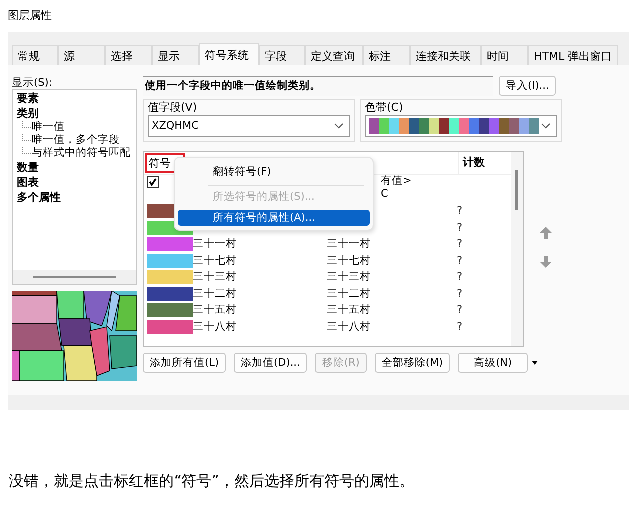 The width and height of the screenshot is (629, 508). Describe the element at coordinates (76, 140) in the screenshot. I see `tree-item: 唯一值，多个字段` at that location.